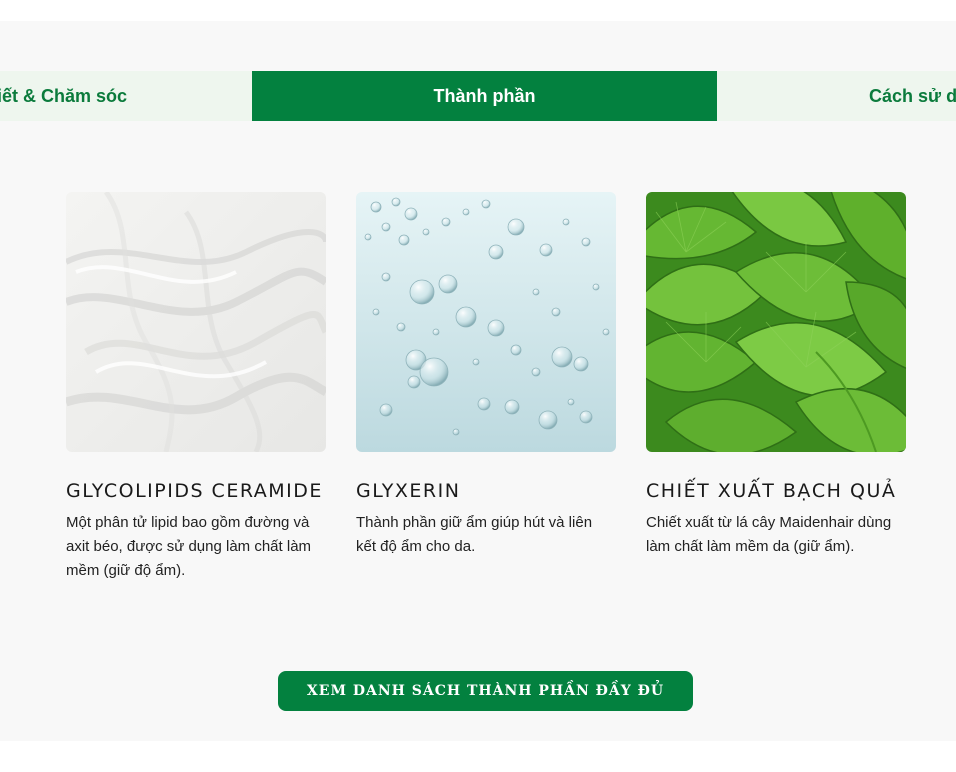 The width and height of the screenshot is (956, 772). I want to click on water-bubbles-image, so click(486, 322).